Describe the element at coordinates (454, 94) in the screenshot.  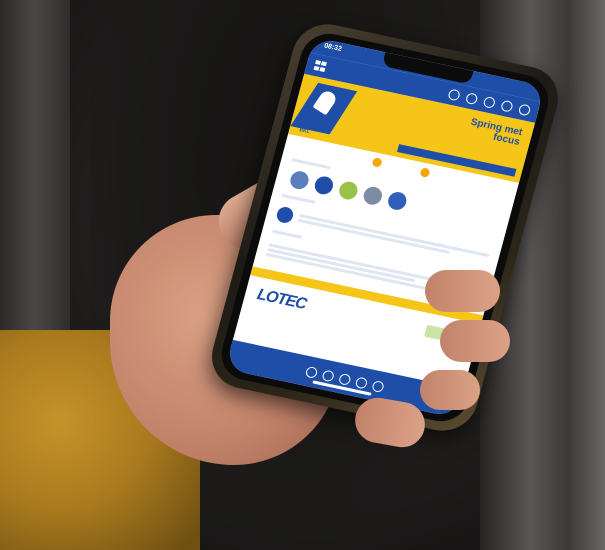
I see `clock-icon` at that location.